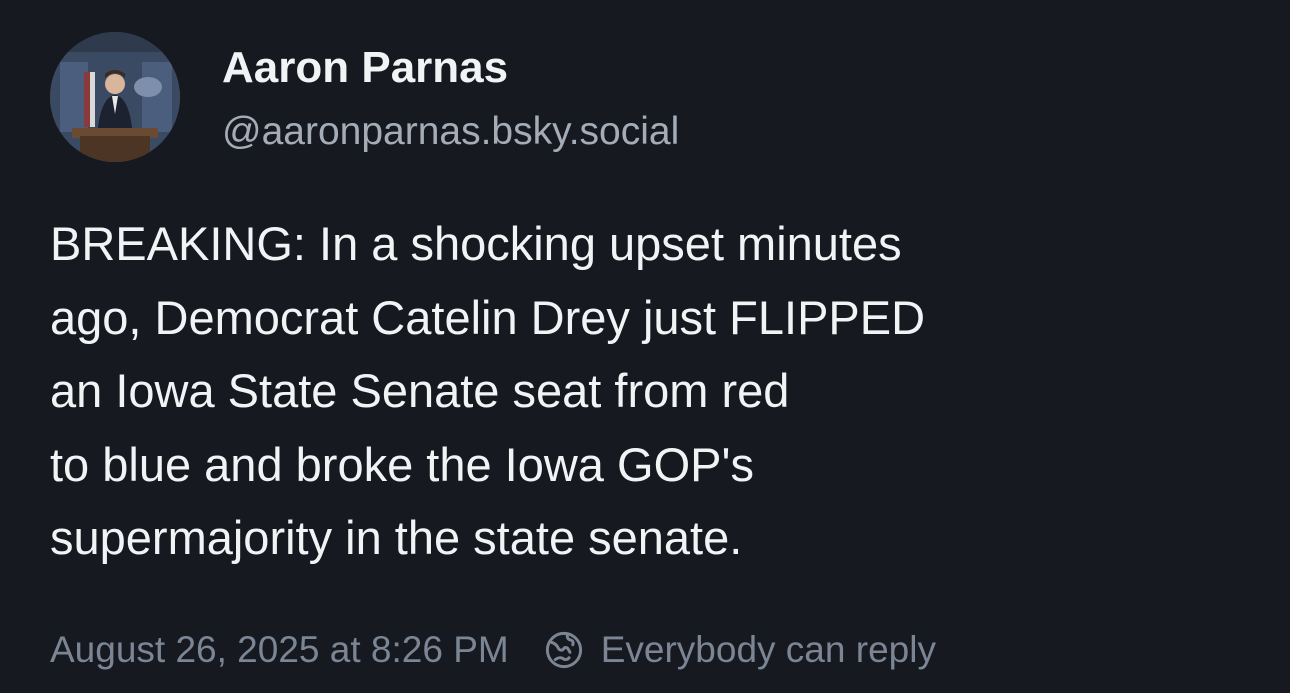 The image size is (1290, 693). I want to click on author-avatar, so click(115, 97).